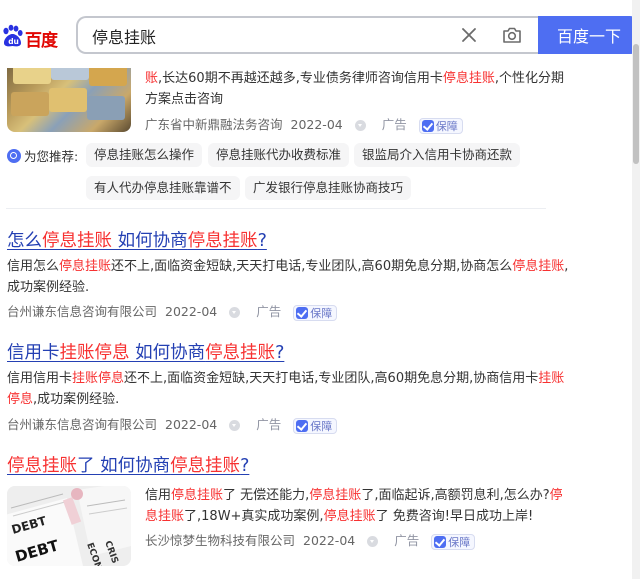 The width and height of the screenshot is (640, 579). I want to click on result3-desc-line2: 息挂账了,18W+真实成功案例,停息挂账了 免费咨询!早日成功上岸!, so click(339, 516).